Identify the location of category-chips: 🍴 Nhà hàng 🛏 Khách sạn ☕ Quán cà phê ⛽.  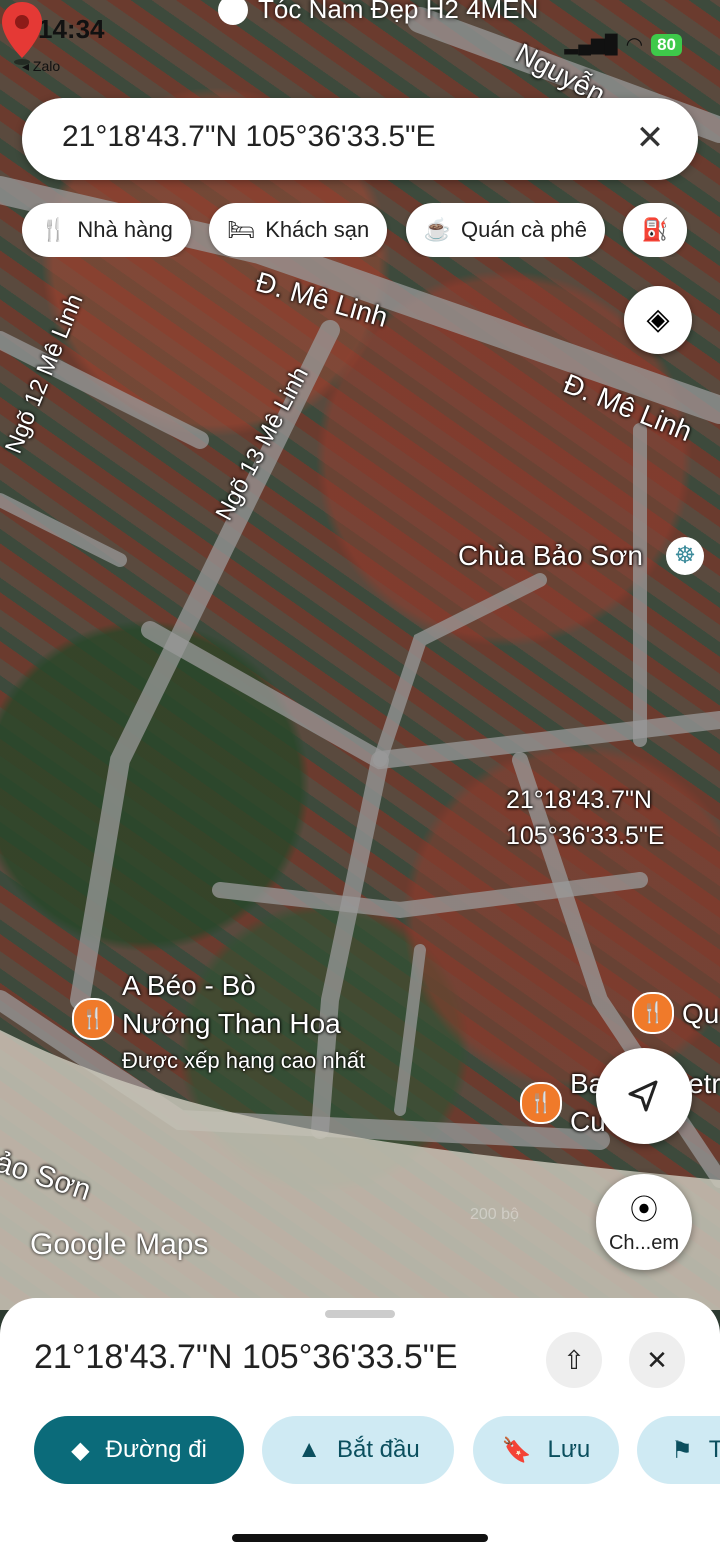
(371, 230).